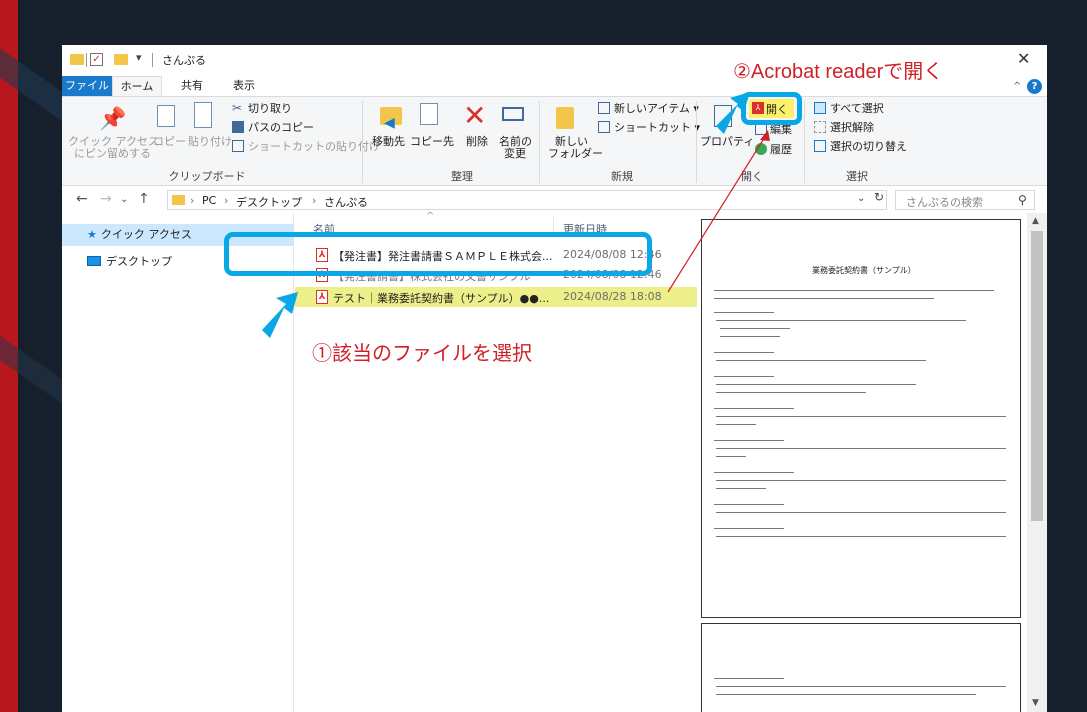 Image resolution: width=1087 pixels, height=712 pixels. Describe the element at coordinates (422, 354) in the screenshot. I see `annotation-step1: ①該当のファイルを選択` at that location.